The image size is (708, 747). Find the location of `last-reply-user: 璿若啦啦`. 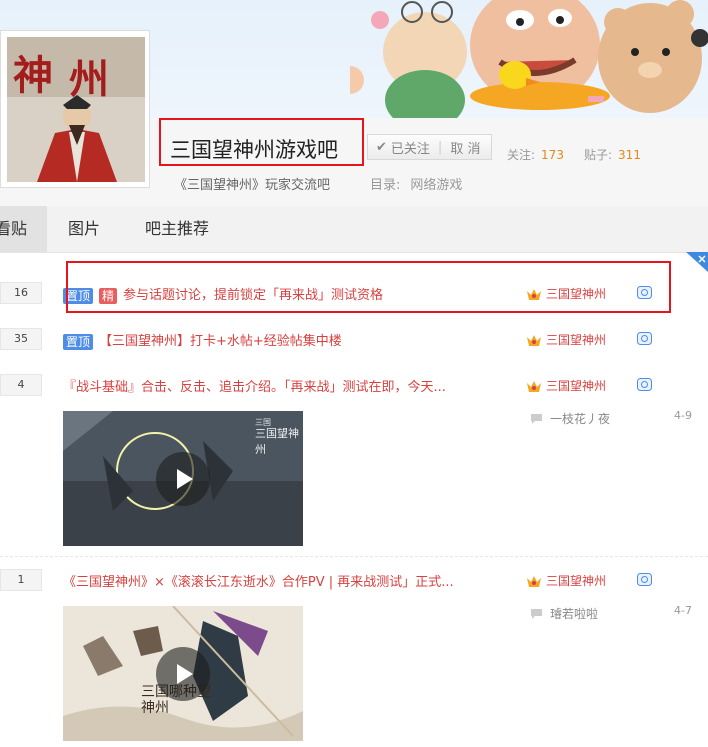

last-reply-user: 璿若啦啦 is located at coordinates (564, 613).